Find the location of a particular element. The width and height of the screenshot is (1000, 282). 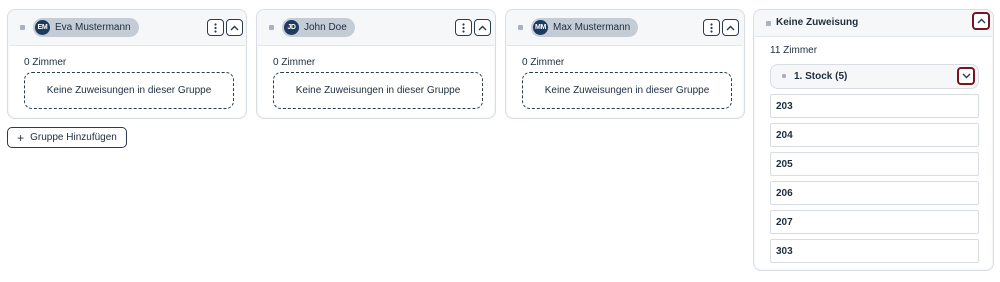

user-name: Max Mustermann is located at coordinates (592, 27).